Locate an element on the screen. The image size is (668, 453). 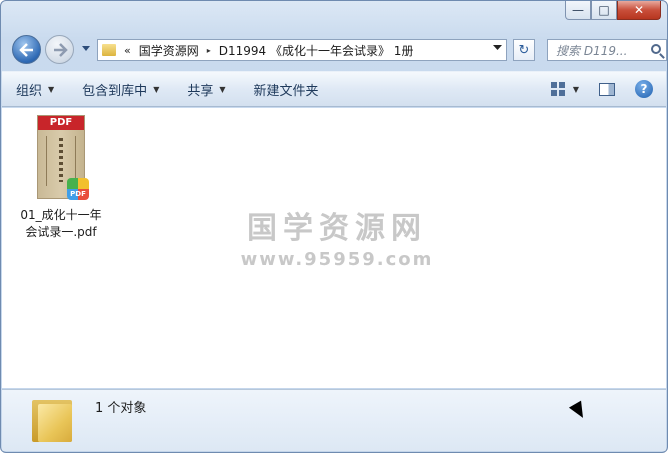
caption-buttons: — □ ✕ is located at coordinates (613, 10).